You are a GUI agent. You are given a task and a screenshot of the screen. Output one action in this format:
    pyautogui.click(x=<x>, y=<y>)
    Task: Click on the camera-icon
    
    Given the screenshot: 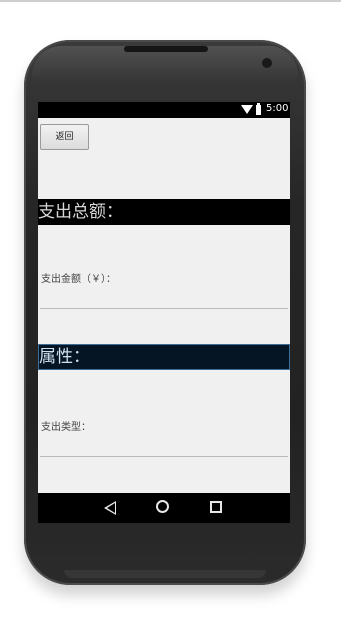 What is the action you would take?
    pyautogui.click(x=267, y=63)
    